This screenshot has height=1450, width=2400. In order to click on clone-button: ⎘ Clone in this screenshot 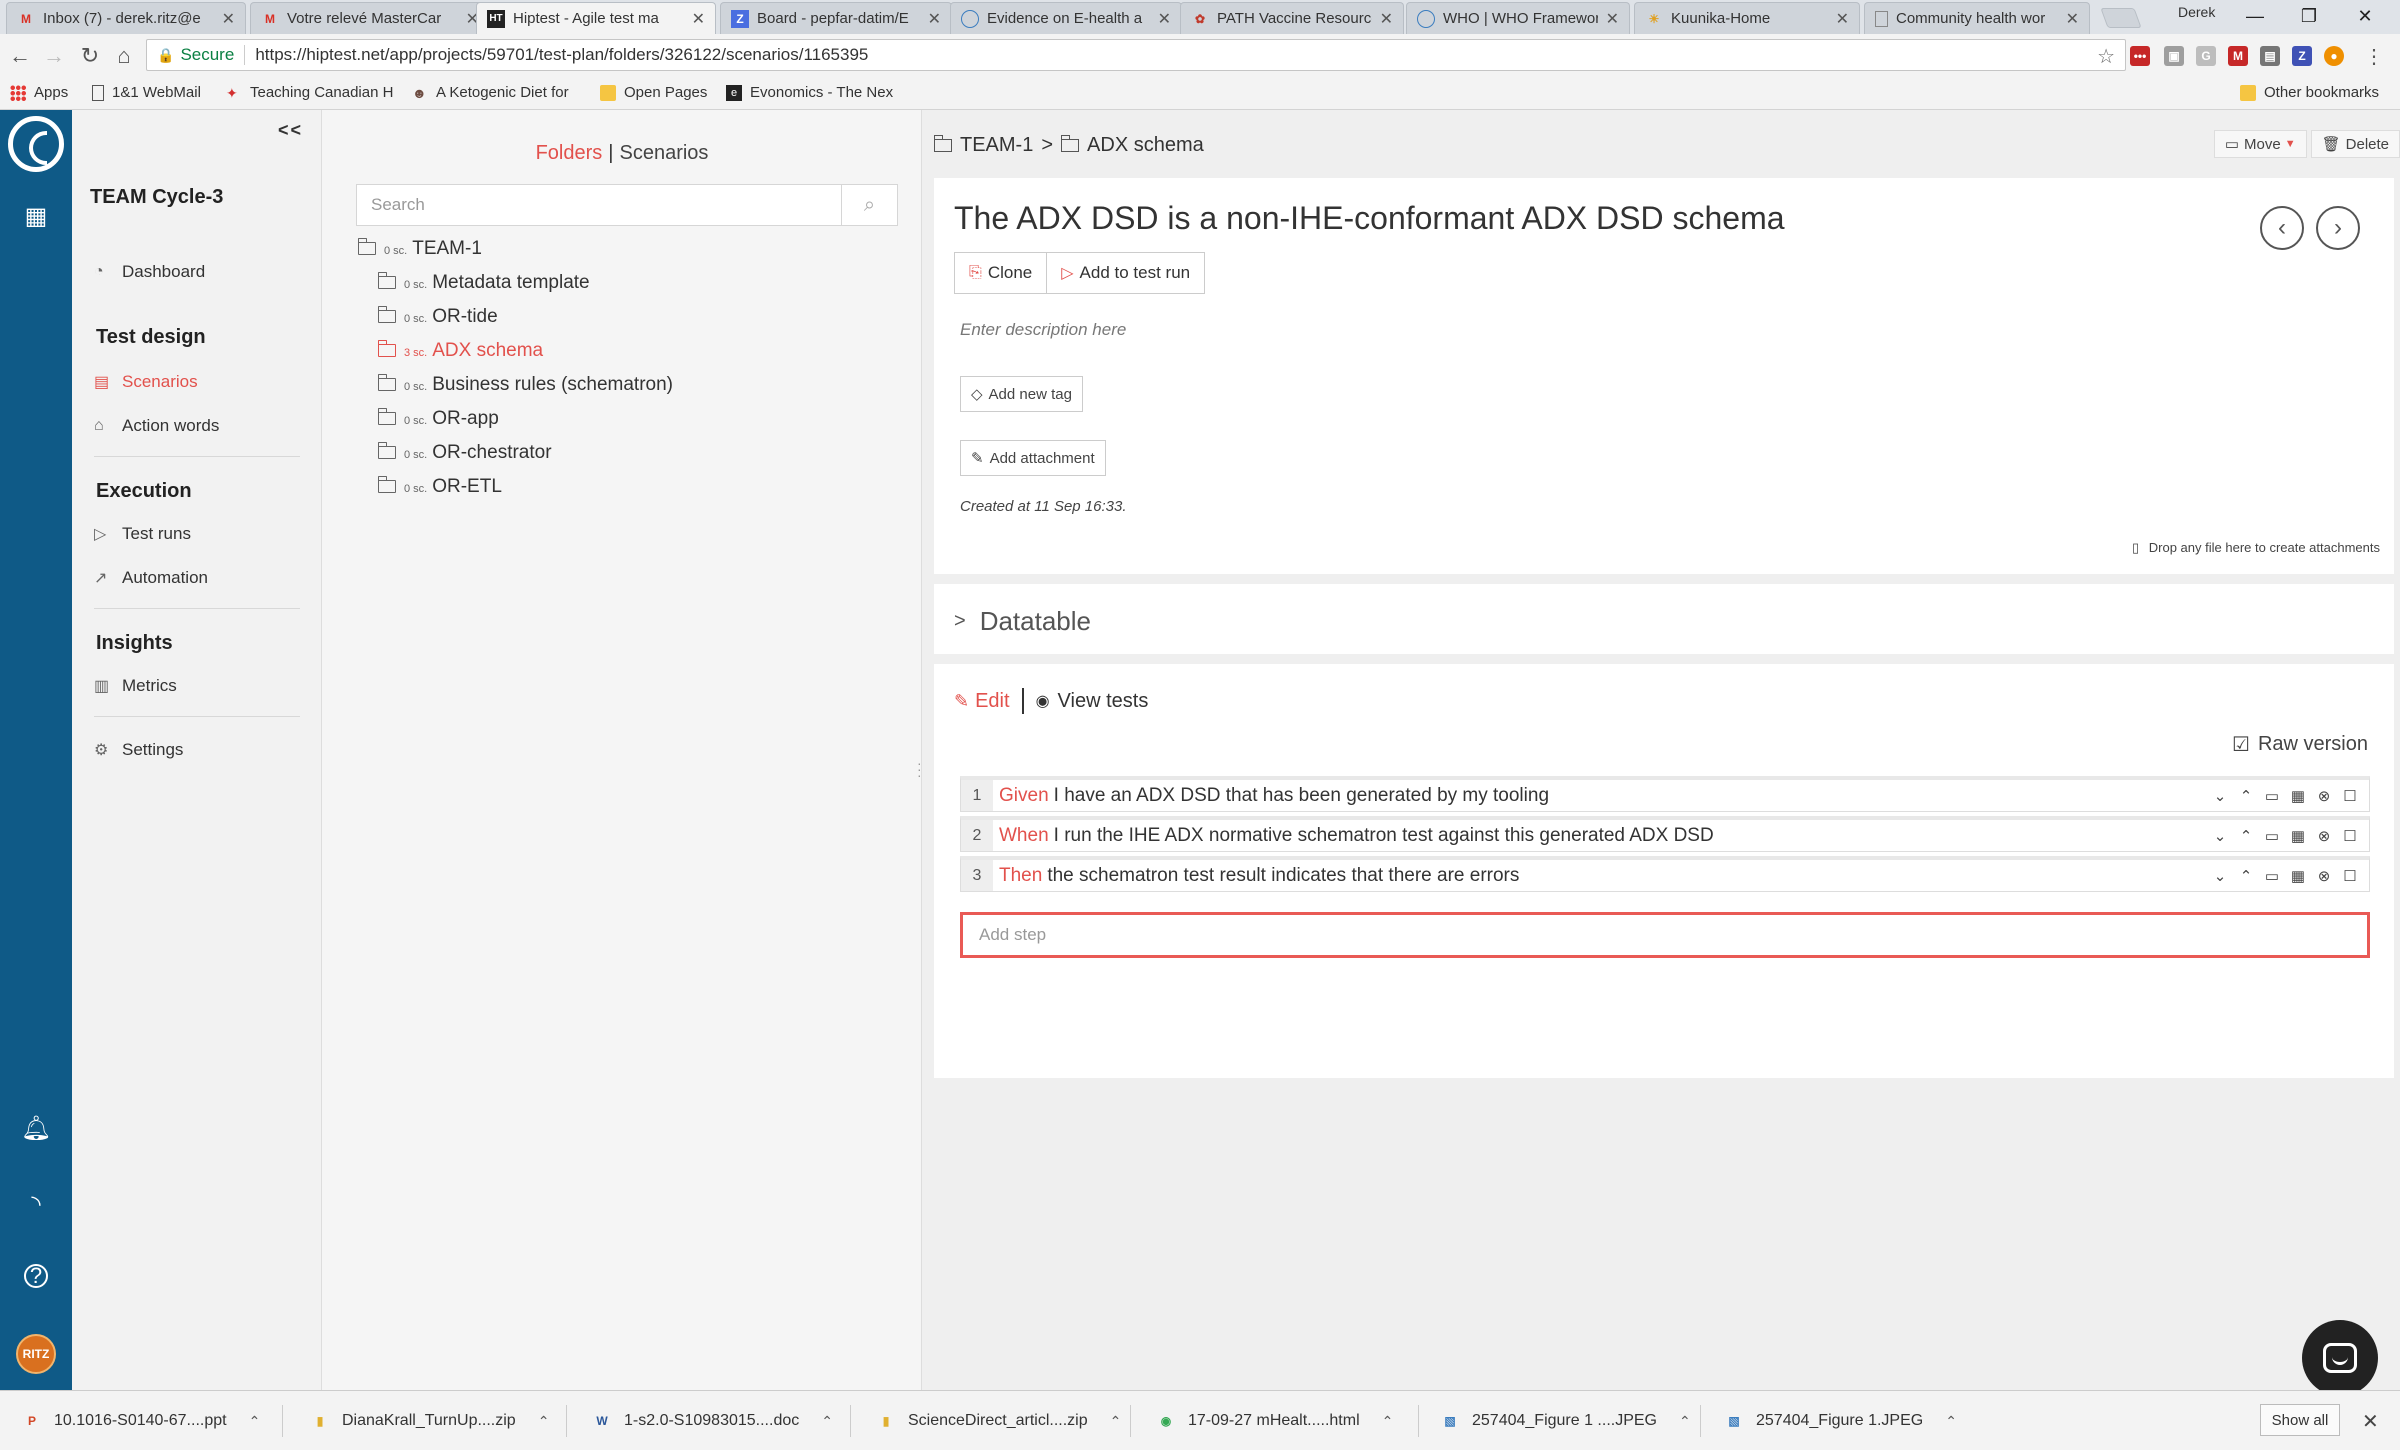, I will do `click(1001, 273)`.